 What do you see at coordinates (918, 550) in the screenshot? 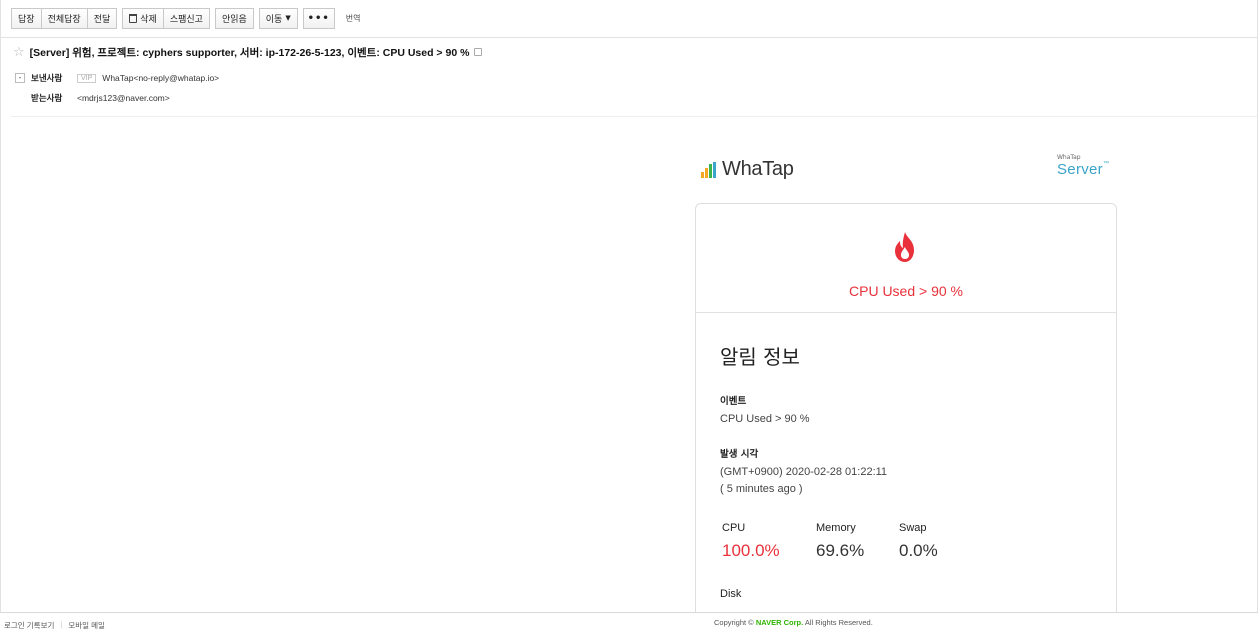
I see `metric-value: 0.0%` at bounding box center [918, 550].